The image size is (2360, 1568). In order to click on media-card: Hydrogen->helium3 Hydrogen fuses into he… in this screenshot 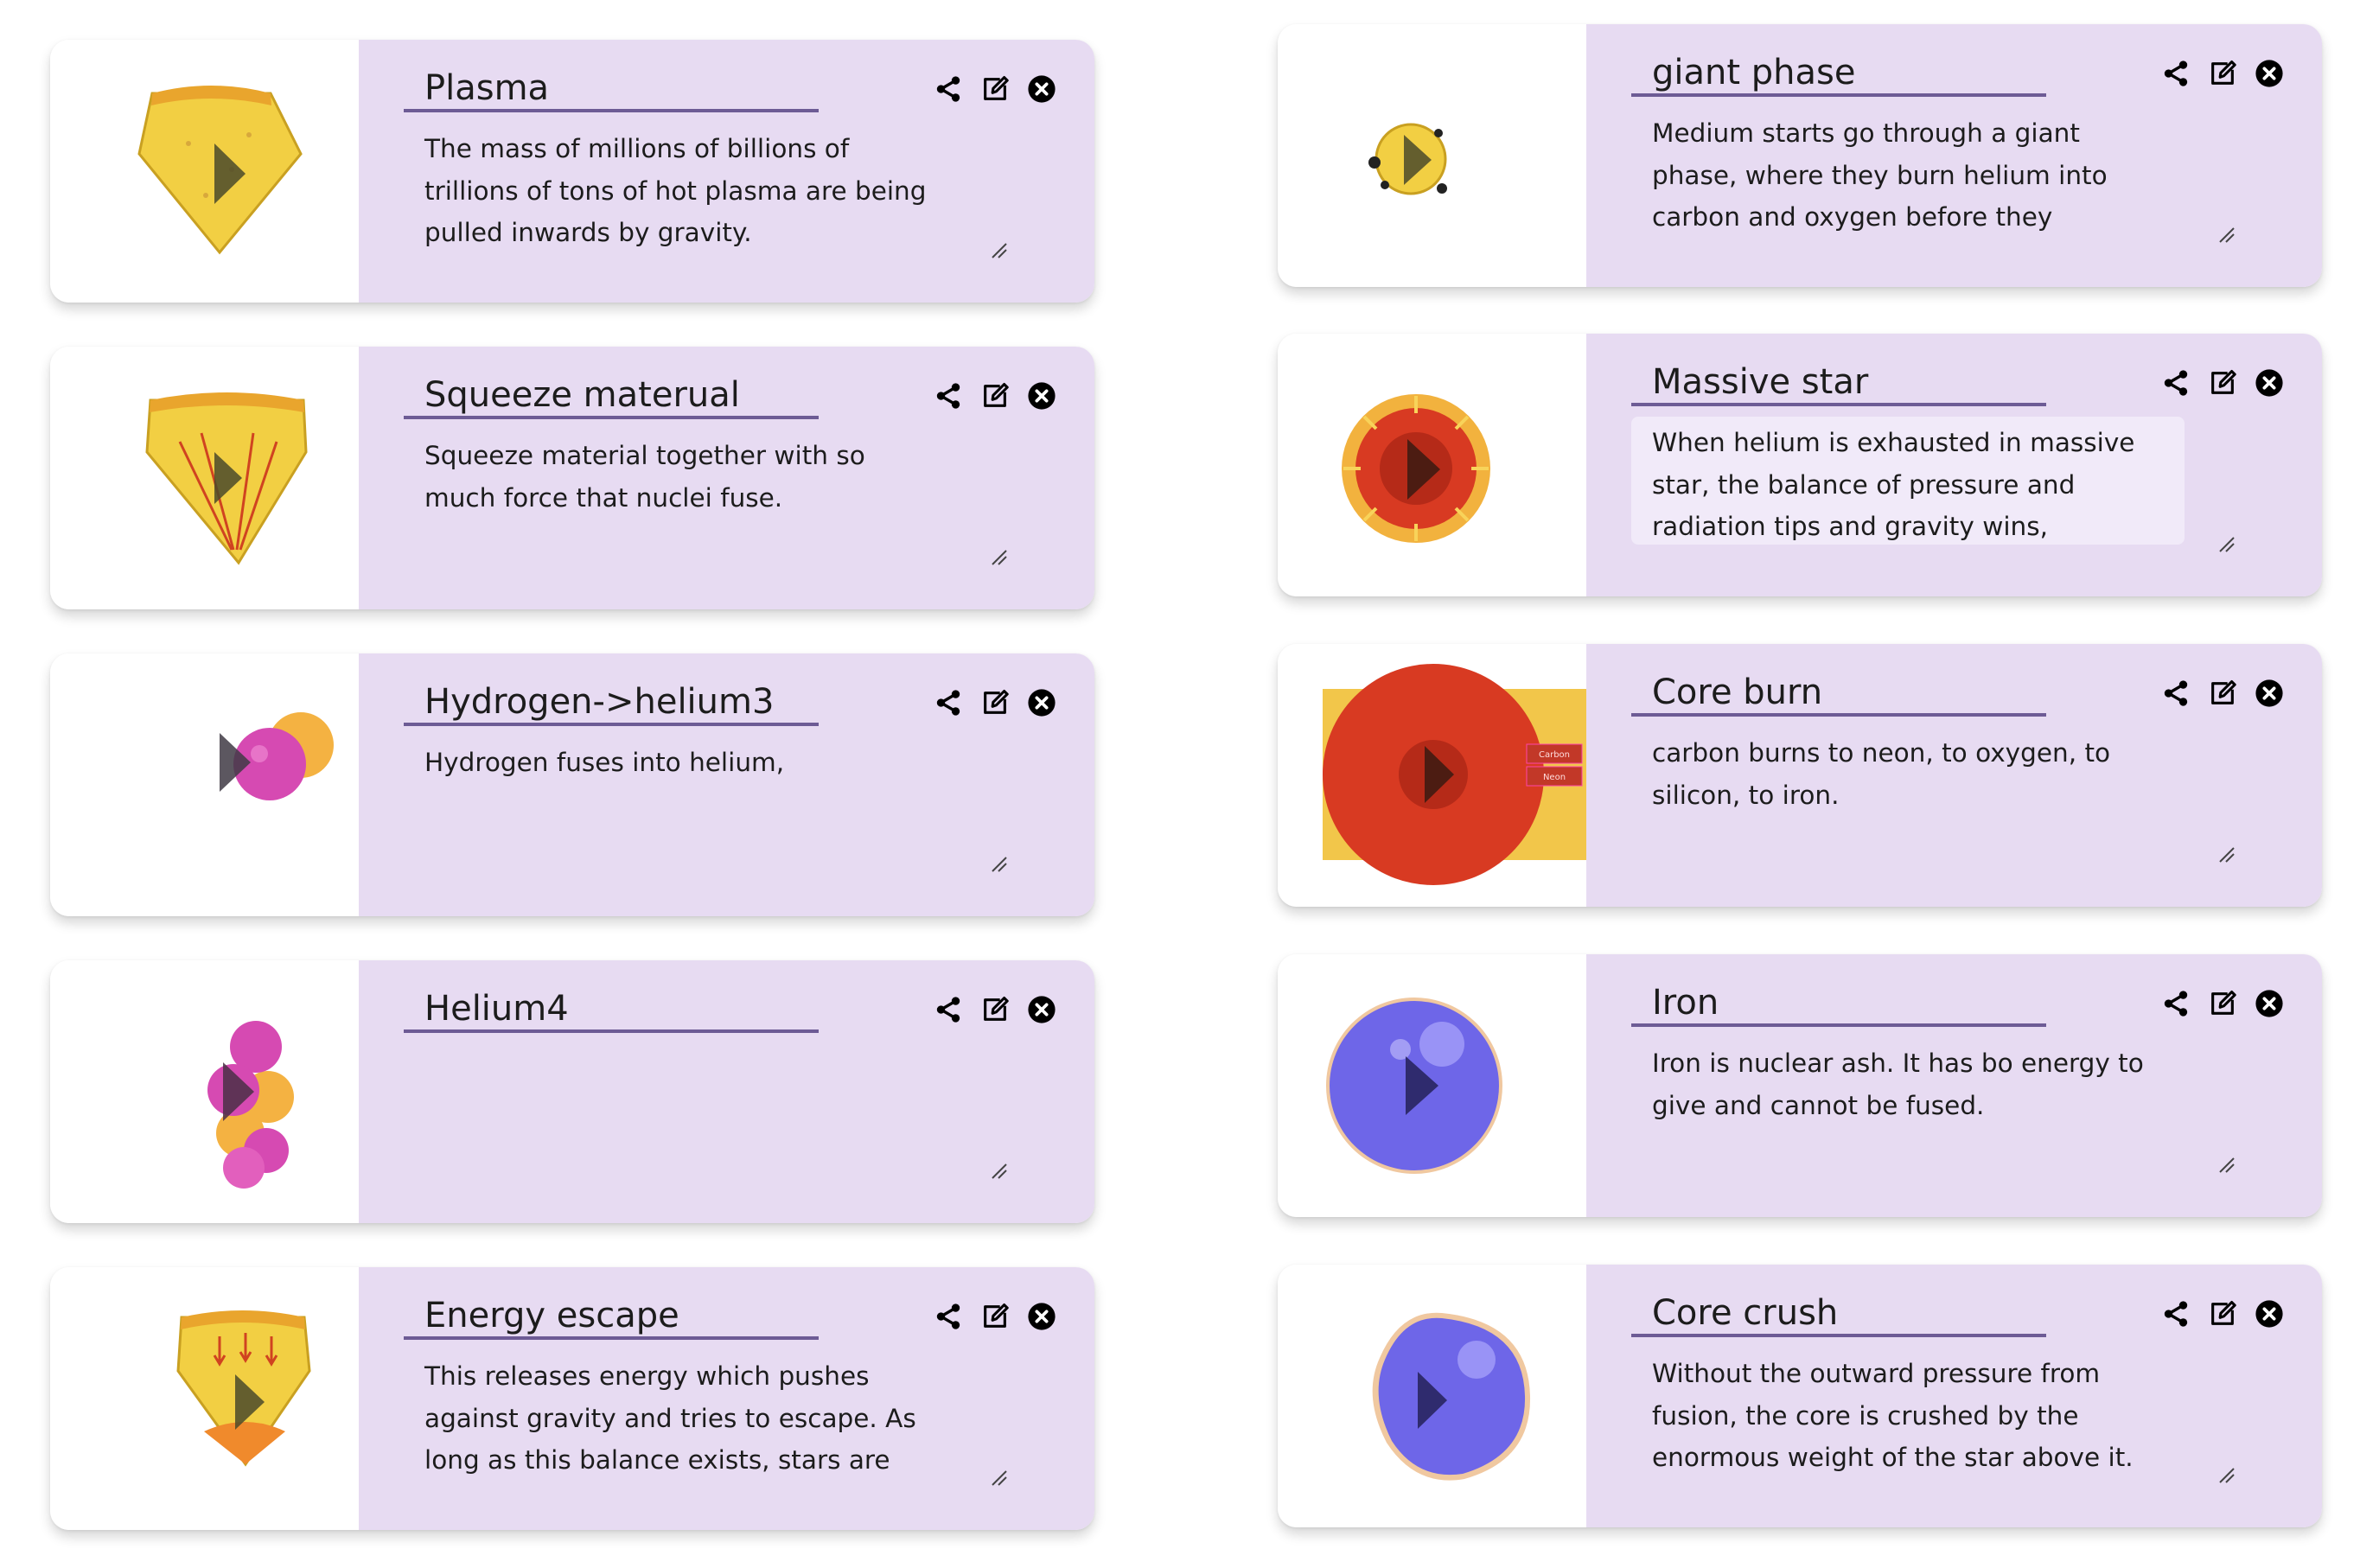, I will do `click(572, 785)`.